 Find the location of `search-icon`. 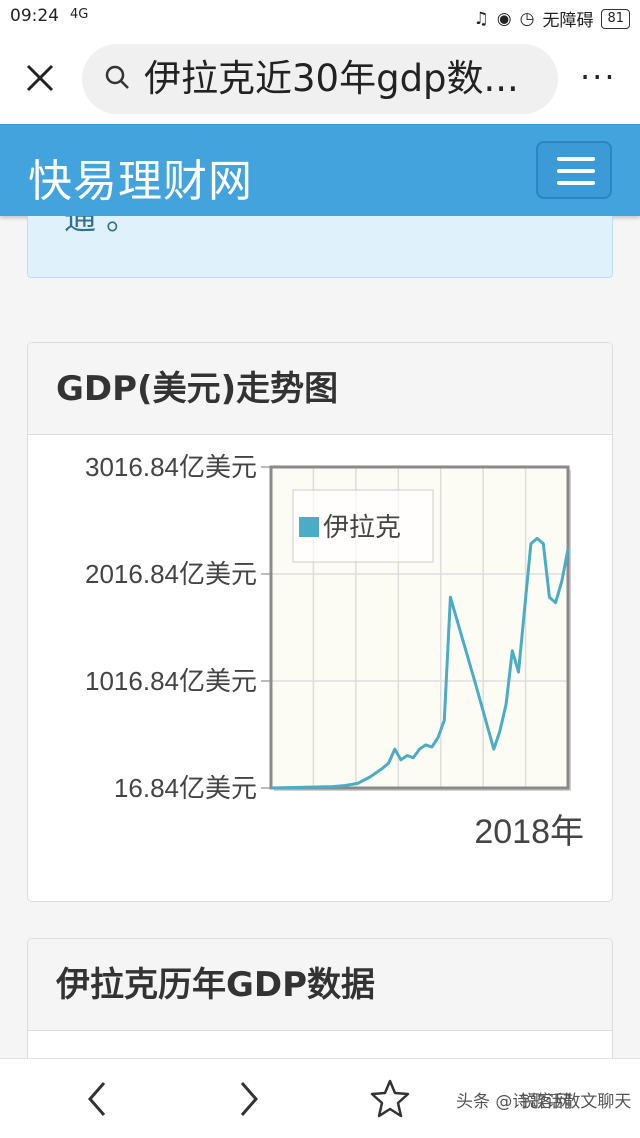

search-icon is located at coordinates (117, 77).